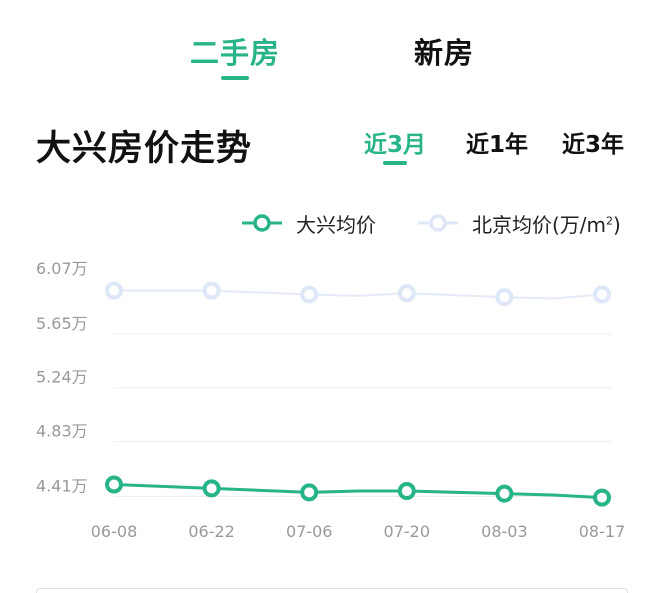 The width and height of the screenshot is (660, 593). What do you see at coordinates (407, 531) in the screenshot?
I see `x-tick-label: 07-20` at bounding box center [407, 531].